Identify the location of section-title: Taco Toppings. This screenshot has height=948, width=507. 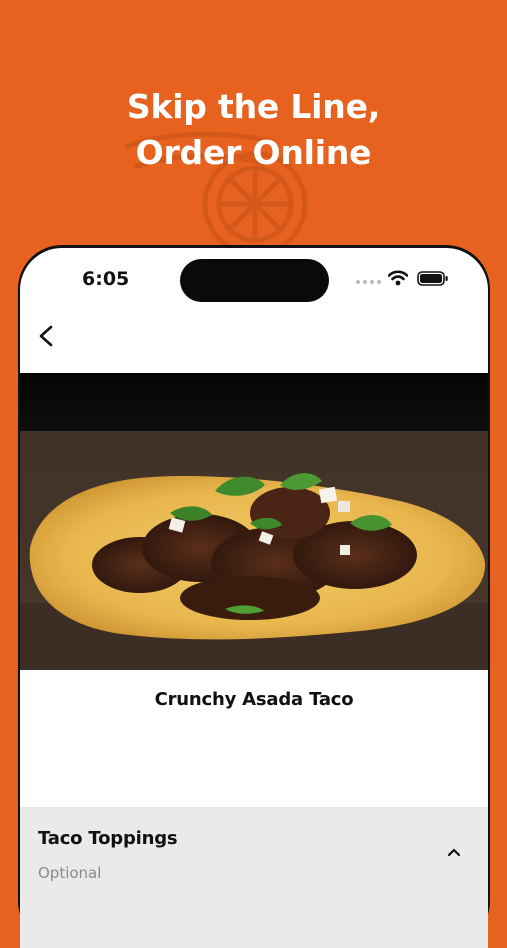
(108, 838).